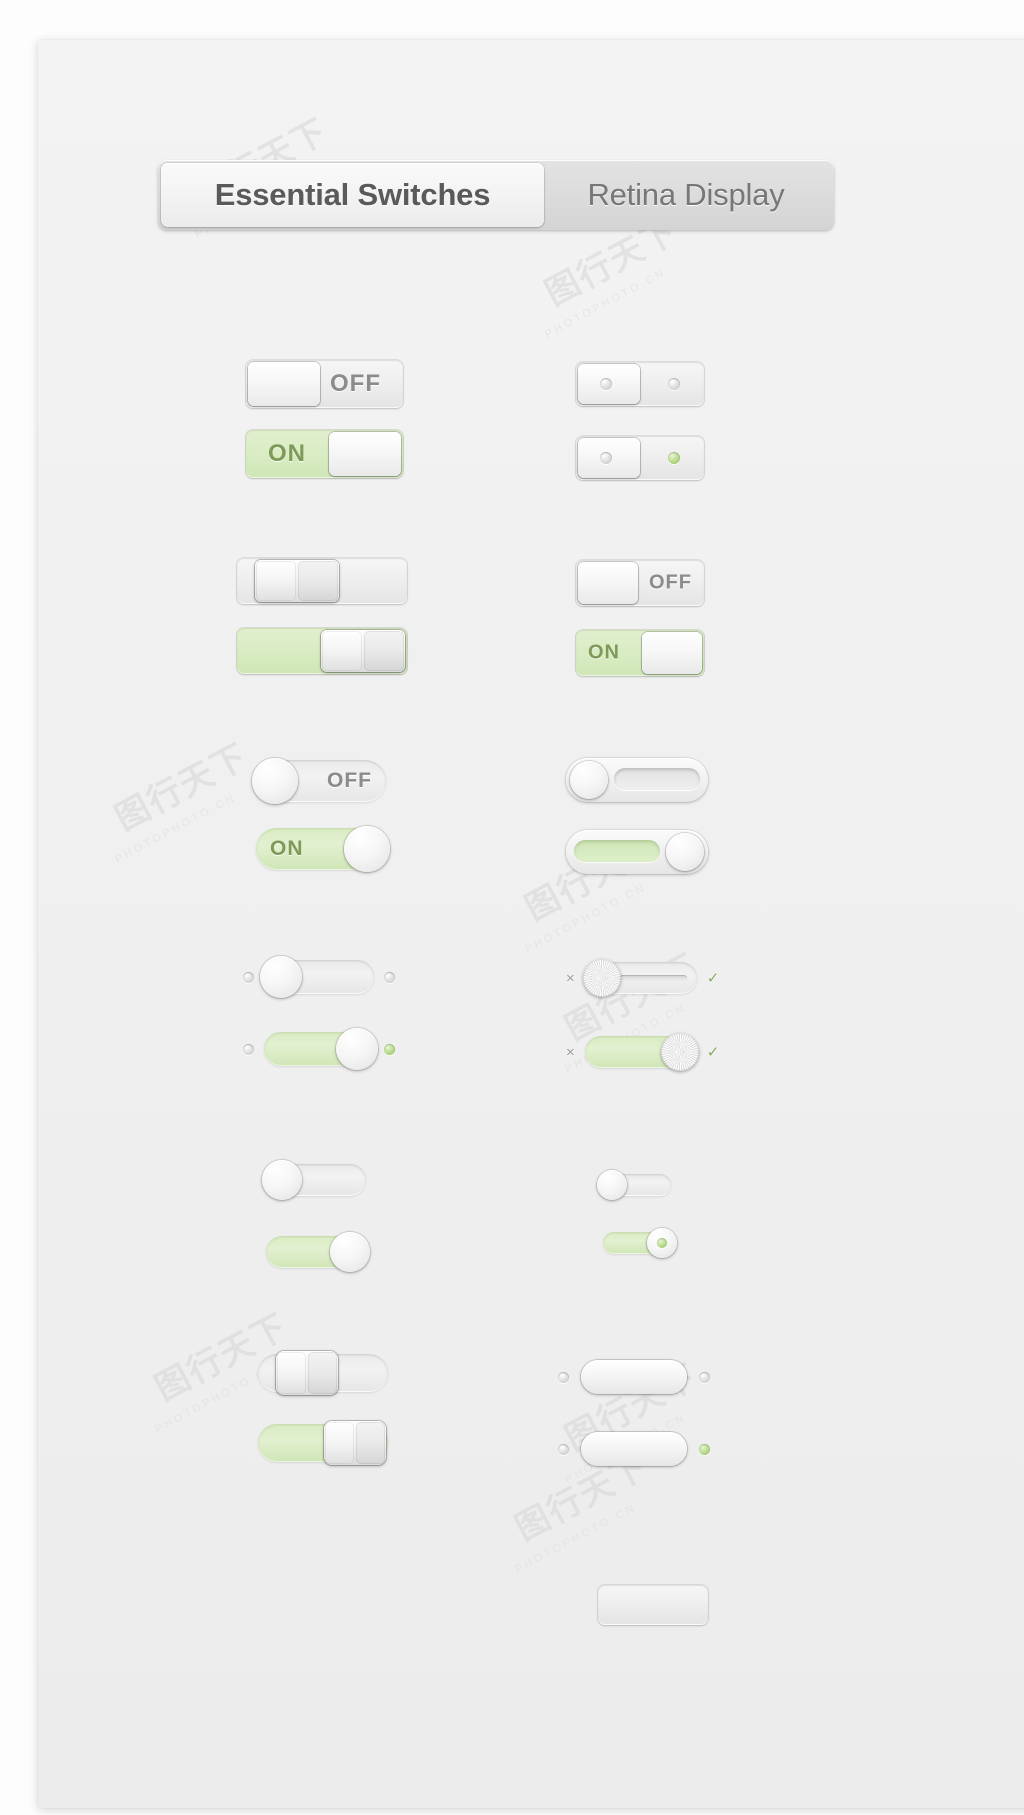  I want to click on switch-g2-left-on, so click(322, 651).